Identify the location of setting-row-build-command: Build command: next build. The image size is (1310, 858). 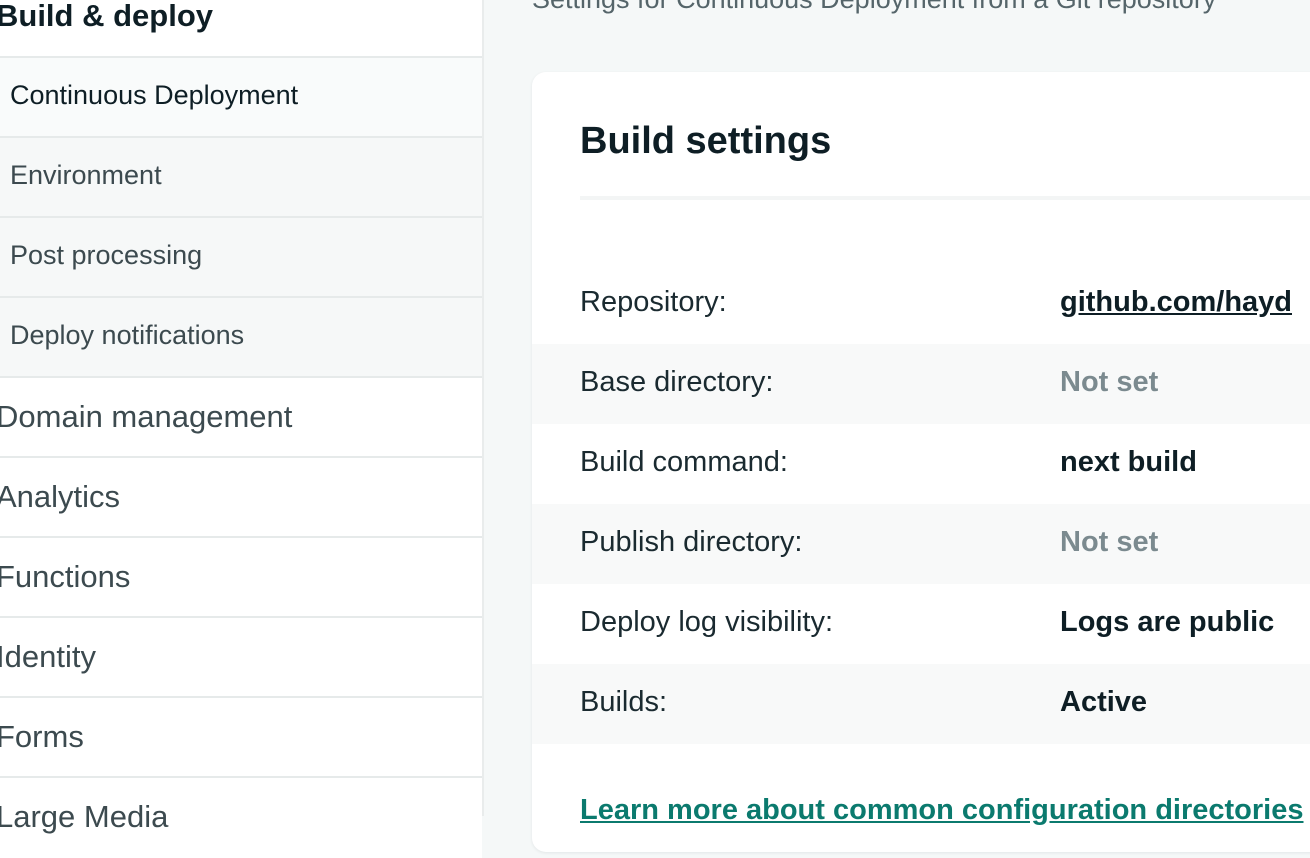
(921, 464).